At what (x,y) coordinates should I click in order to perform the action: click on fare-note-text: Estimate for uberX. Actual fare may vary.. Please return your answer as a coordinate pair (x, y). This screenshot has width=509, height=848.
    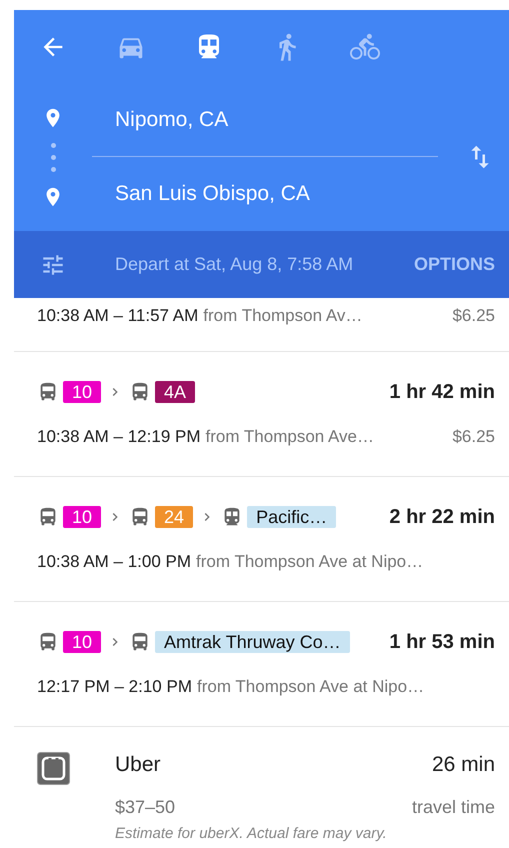
    Looking at the image, I should click on (251, 834).